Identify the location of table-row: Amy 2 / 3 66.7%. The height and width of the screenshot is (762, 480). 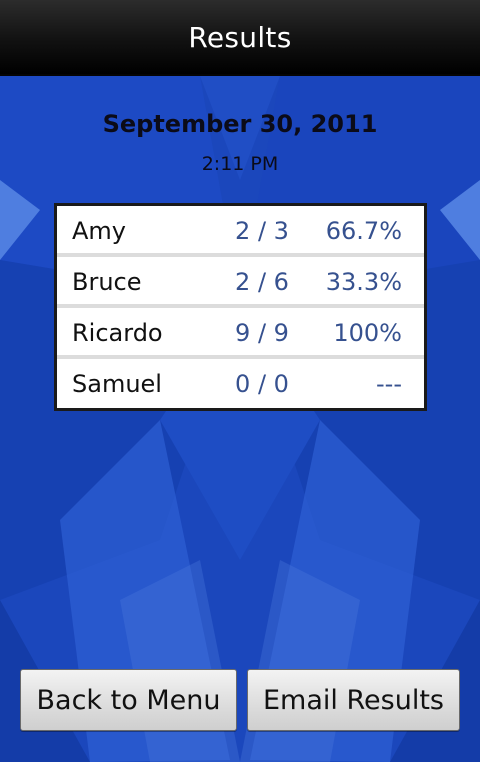
(240, 231).